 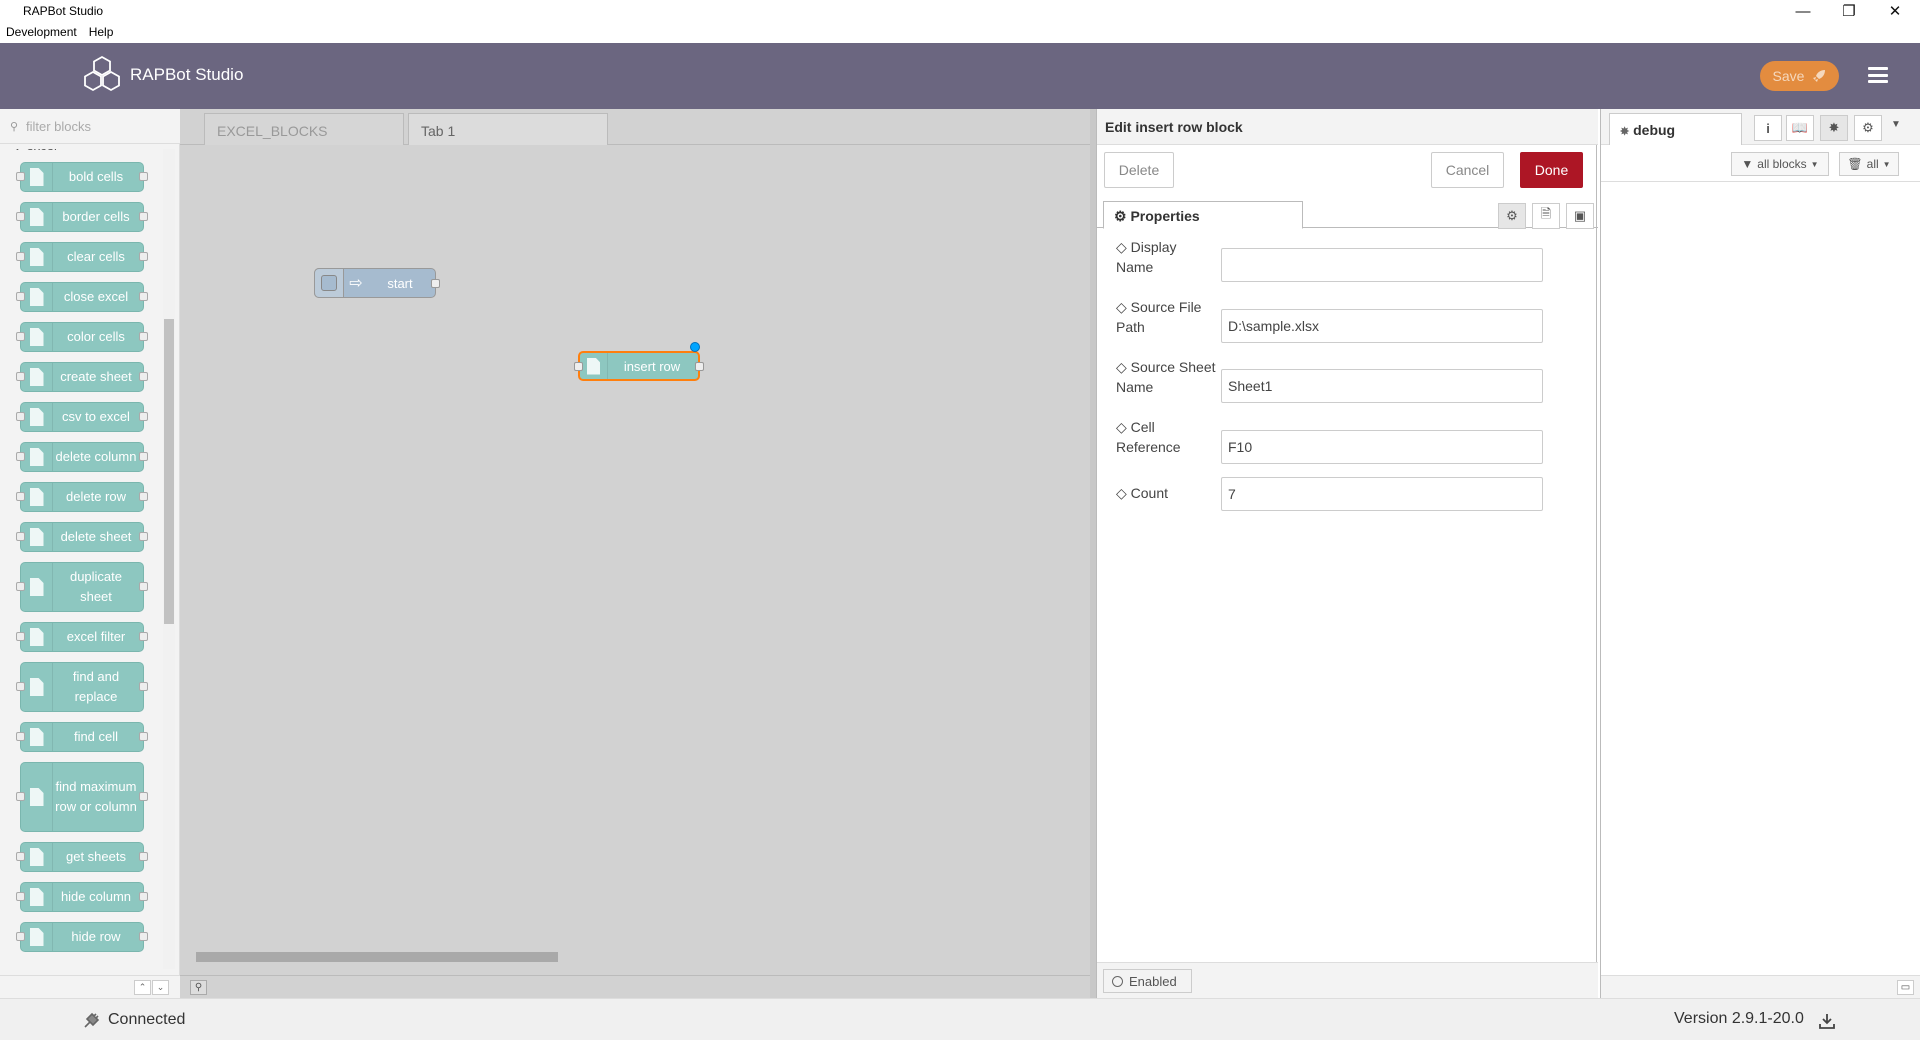 I want to click on brand-name: RAPBot Studio, so click(x=187, y=74).